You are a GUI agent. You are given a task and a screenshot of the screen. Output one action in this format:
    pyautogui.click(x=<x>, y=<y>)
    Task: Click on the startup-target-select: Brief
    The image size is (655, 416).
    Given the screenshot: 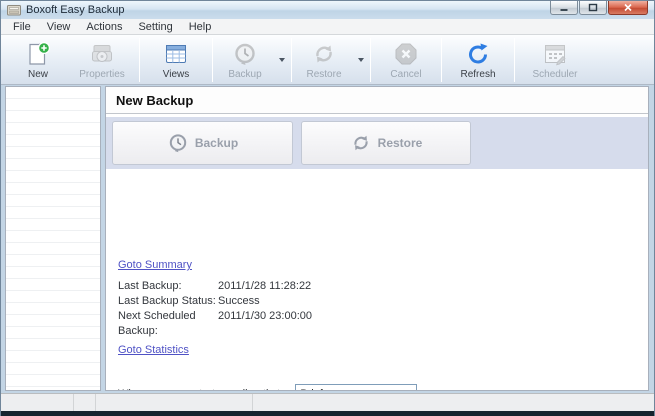 What is the action you would take?
    pyautogui.click(x=356, y=387)
    